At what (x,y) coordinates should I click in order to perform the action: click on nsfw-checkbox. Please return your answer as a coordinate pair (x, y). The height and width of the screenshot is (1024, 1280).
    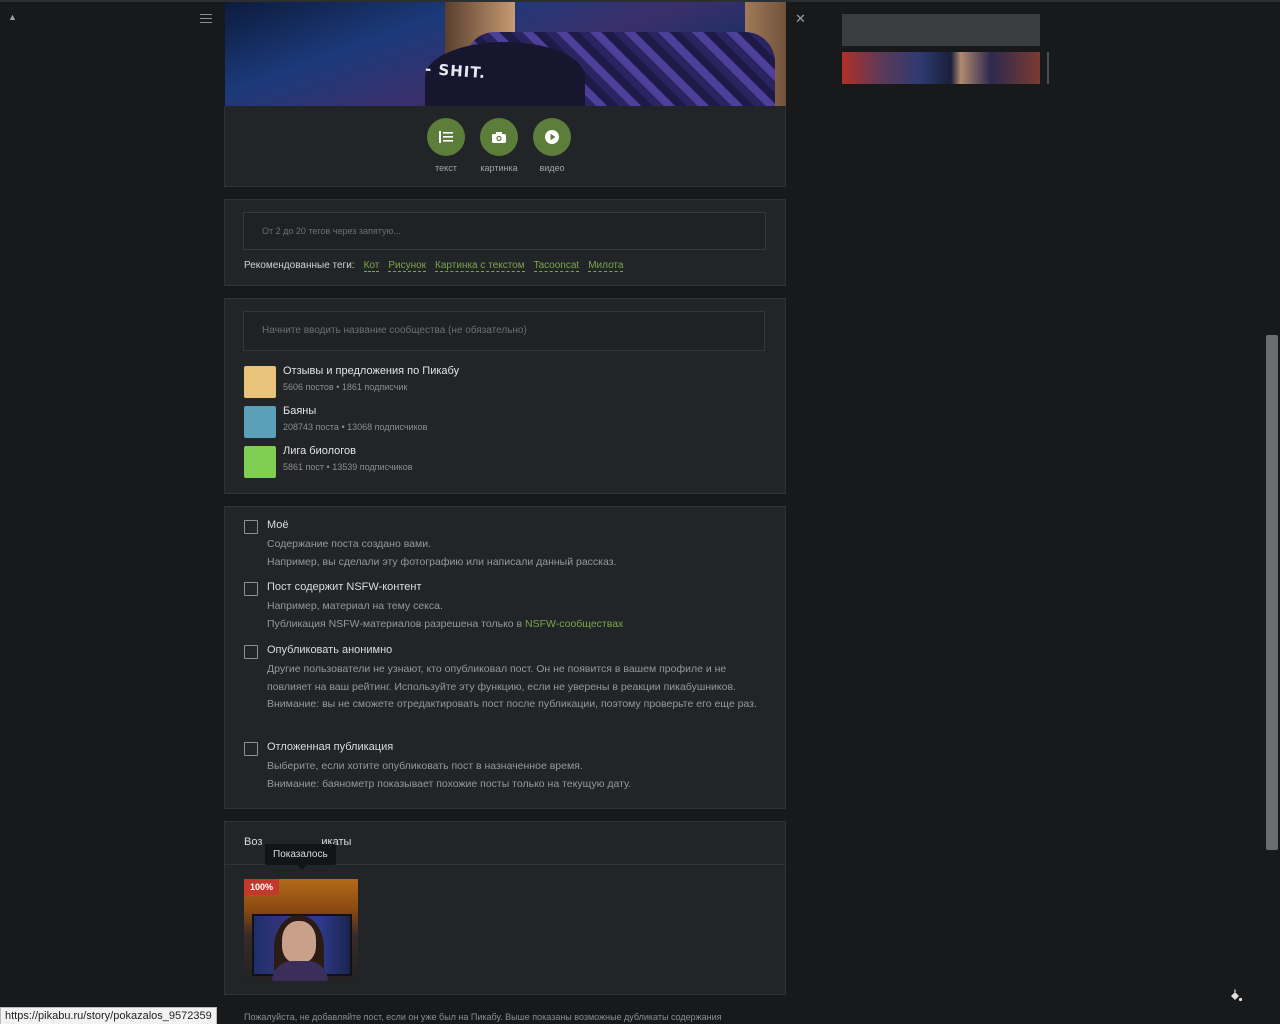
    Looking at the image, I should click on (251, 589).